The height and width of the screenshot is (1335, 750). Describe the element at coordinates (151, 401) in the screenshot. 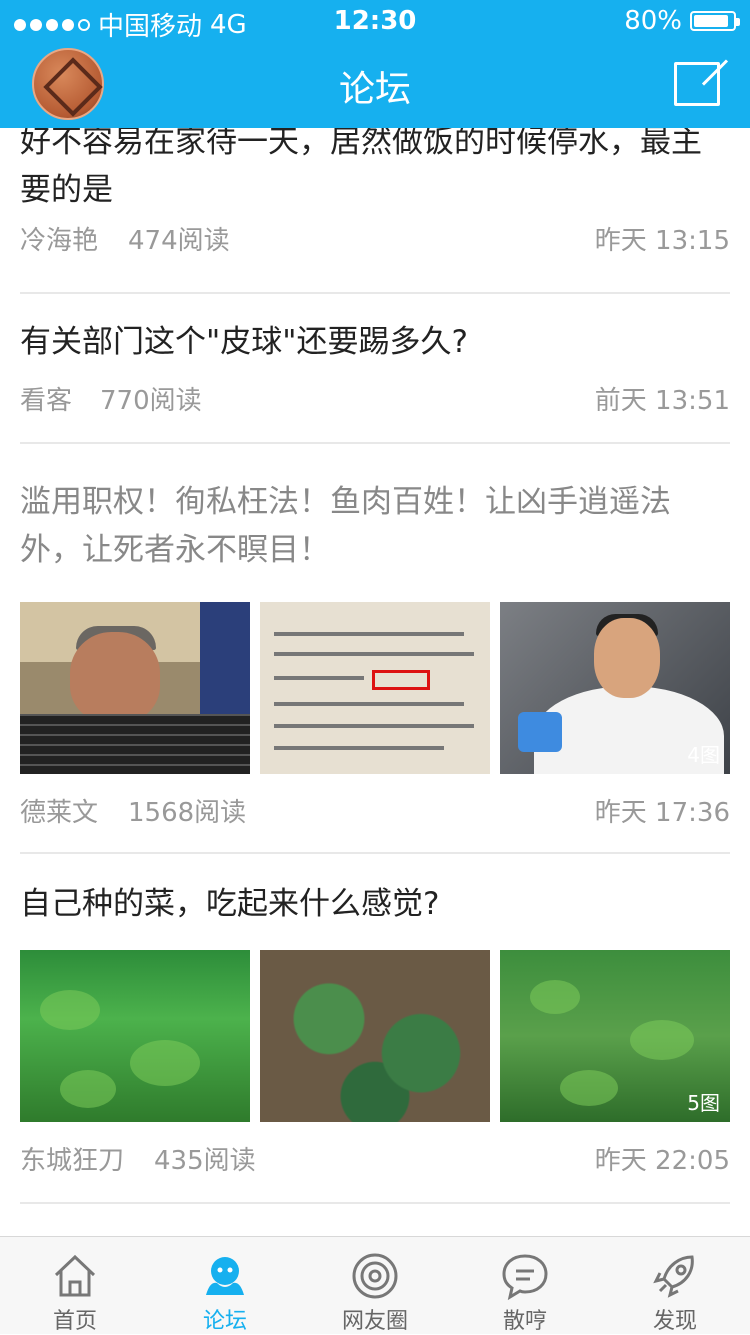

I see `post-reads: 770阅读` at that location.